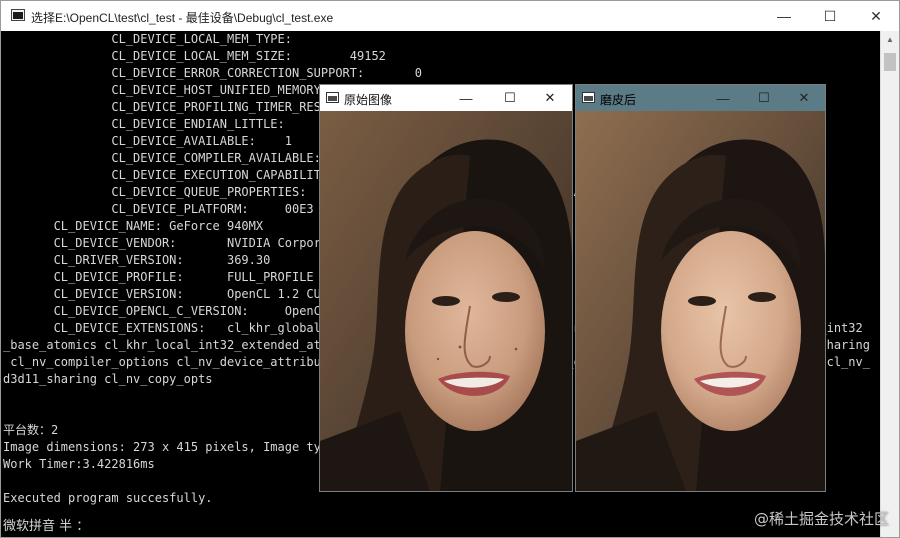  Describe the element at coordinates (618, 100) in the screenshot. I see `smoothed-image-title: 磨皮后` at that location.